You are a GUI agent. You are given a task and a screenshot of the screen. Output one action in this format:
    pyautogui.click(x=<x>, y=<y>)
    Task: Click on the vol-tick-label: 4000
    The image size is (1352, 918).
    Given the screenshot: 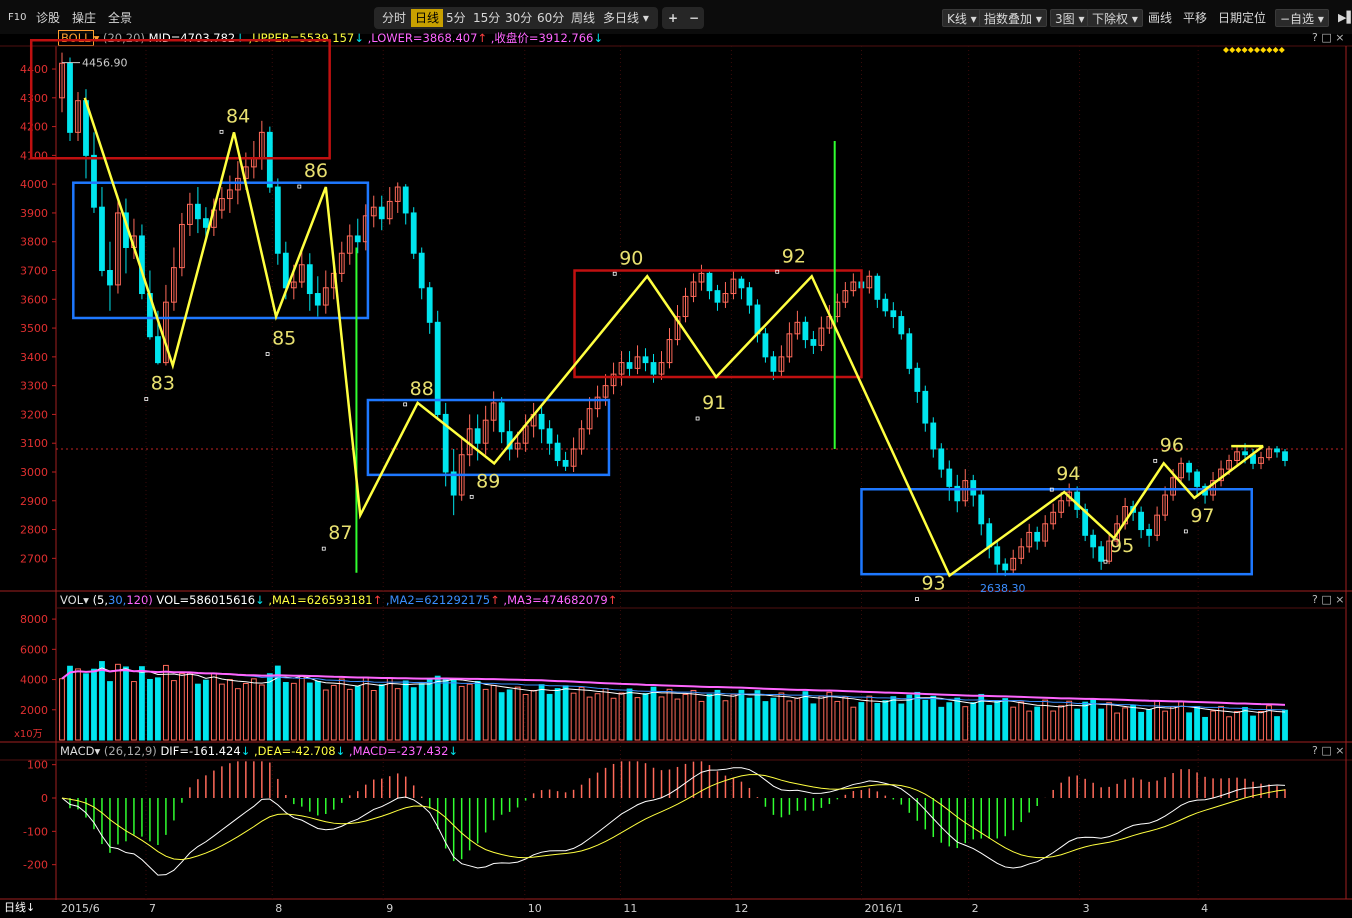 What is the action you would take?
    pyautogui.click(x=34, y=680)
    